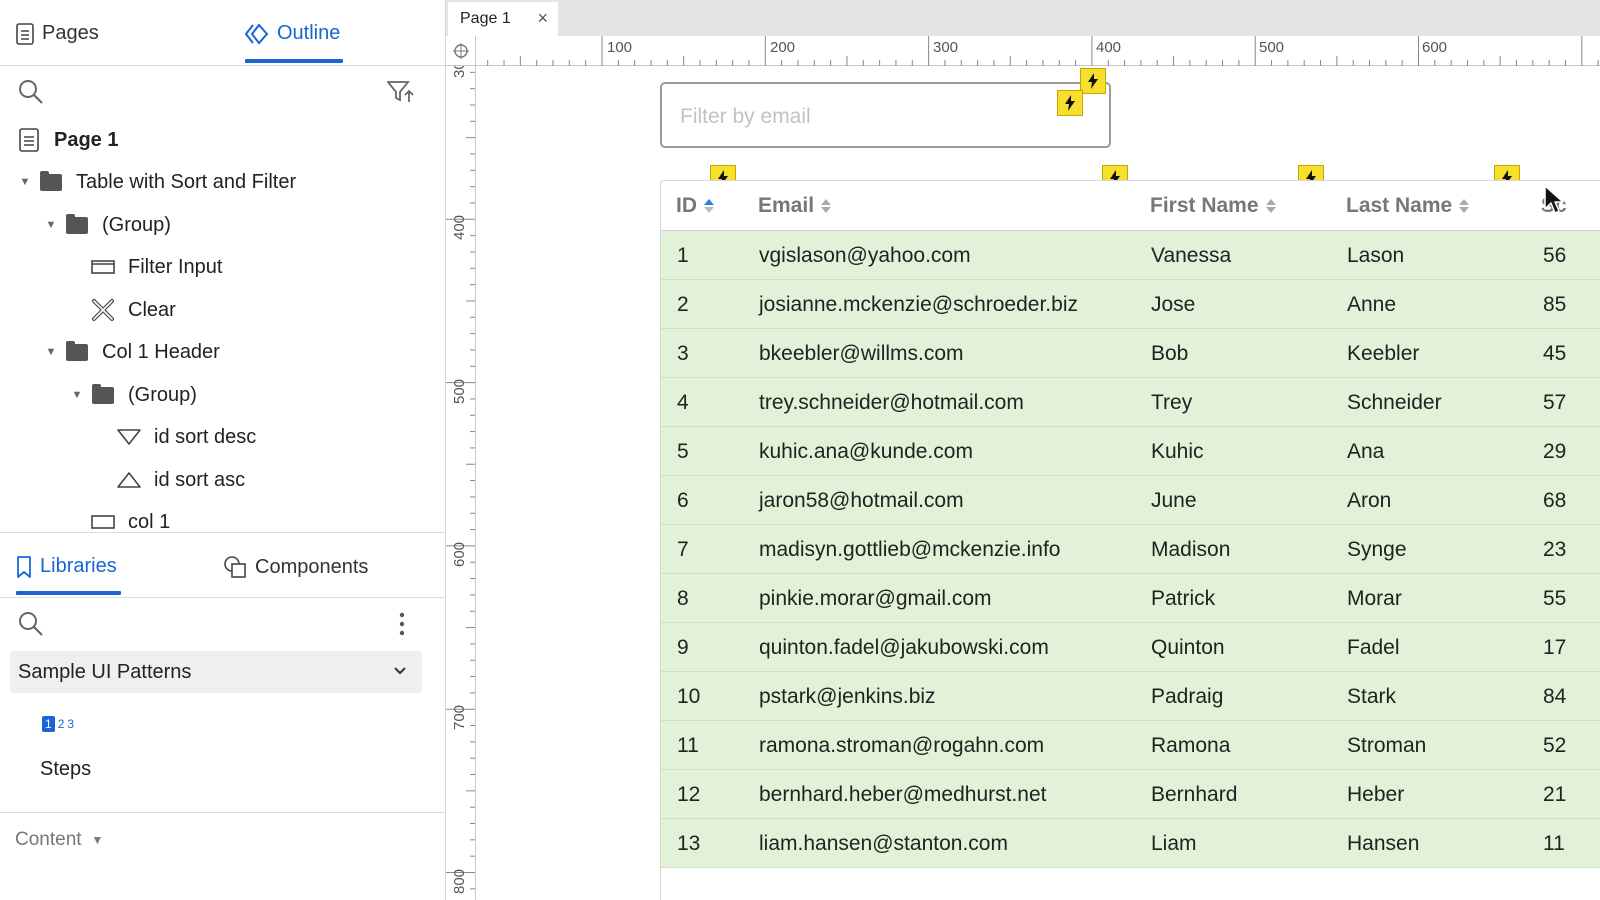 This screenshot has width=1600, height=900. What do you see at coordinates (745, 116) in the screenshot?
I see `filter-input-placeholder: Filter by email` at bounding box center [745, 116].